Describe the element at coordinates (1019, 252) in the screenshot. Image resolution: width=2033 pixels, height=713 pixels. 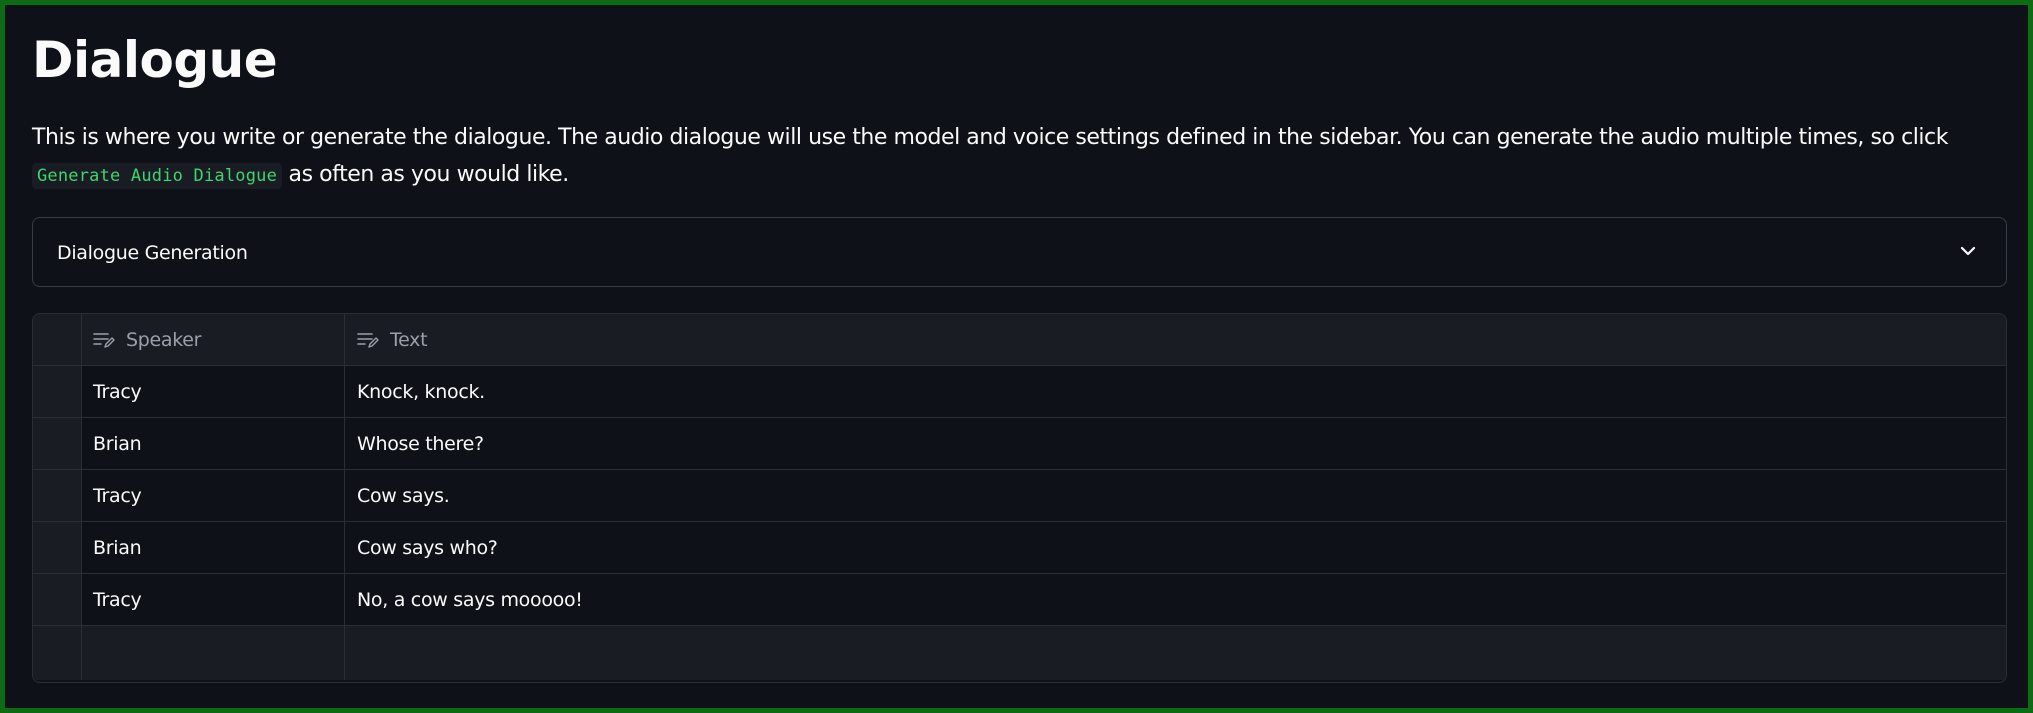
I see `dialogue-generation-expander: Dialogue Generation` at that location.